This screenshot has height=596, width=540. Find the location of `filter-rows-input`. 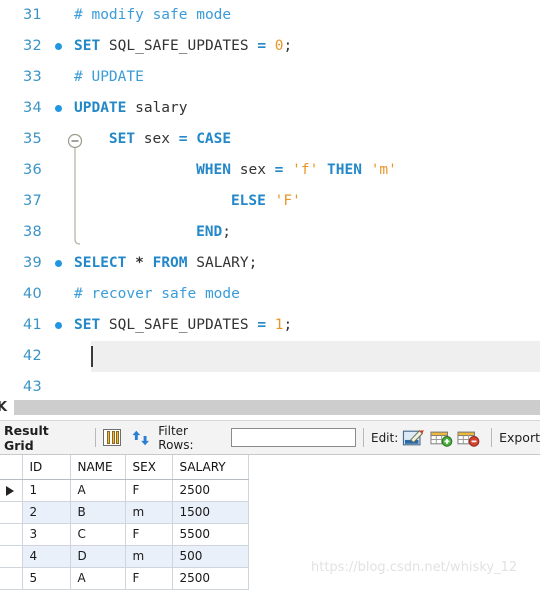

filter-rows-input is located at coordinates (294, 437).